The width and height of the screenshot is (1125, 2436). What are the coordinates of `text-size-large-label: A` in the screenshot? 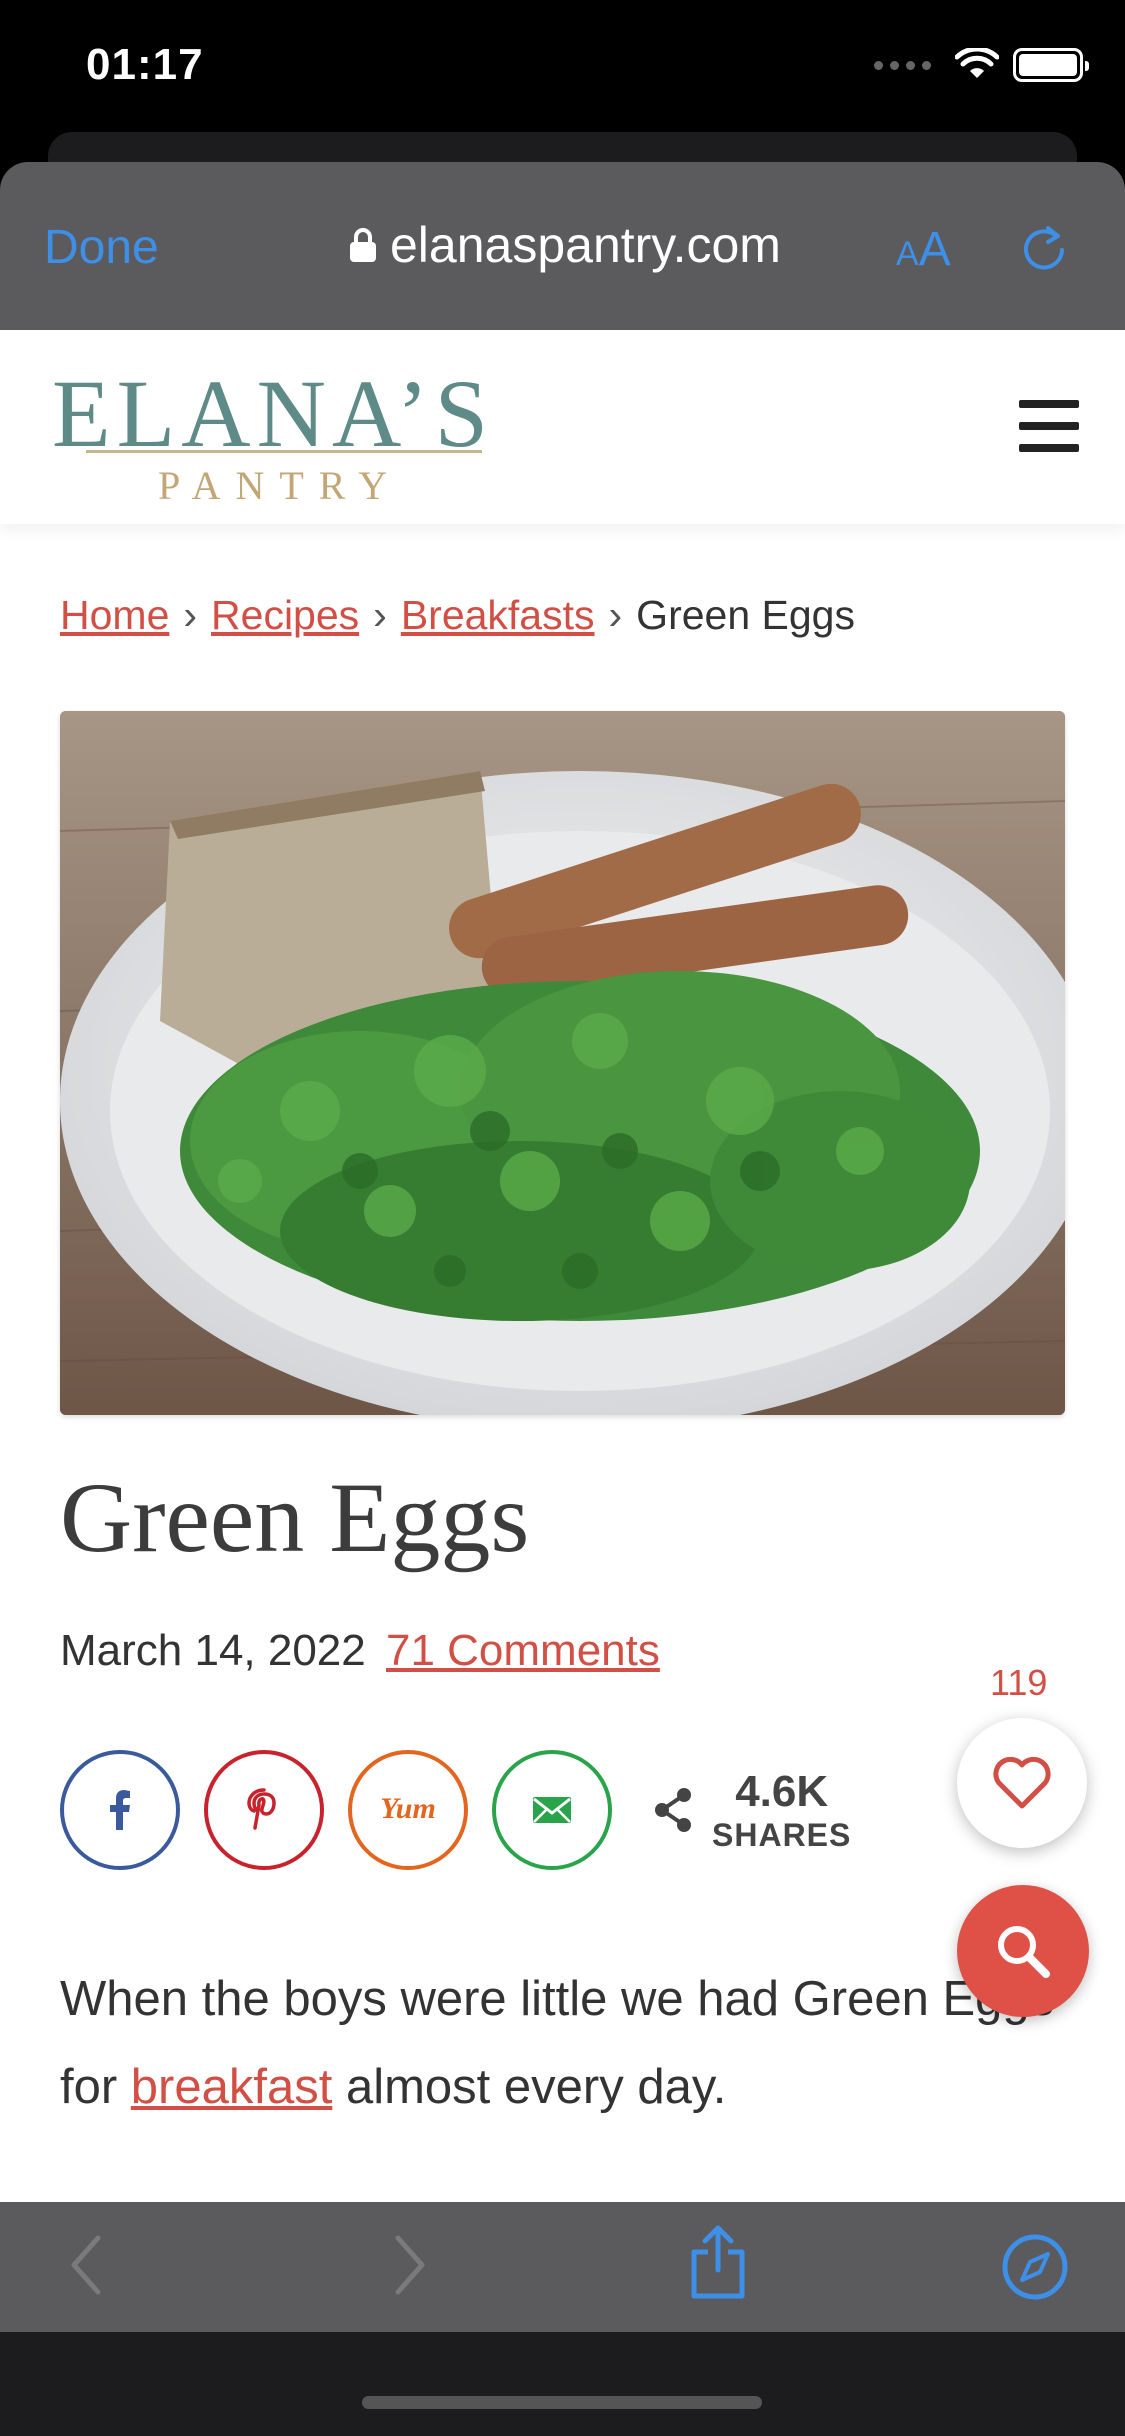 It's located at (934, 249).